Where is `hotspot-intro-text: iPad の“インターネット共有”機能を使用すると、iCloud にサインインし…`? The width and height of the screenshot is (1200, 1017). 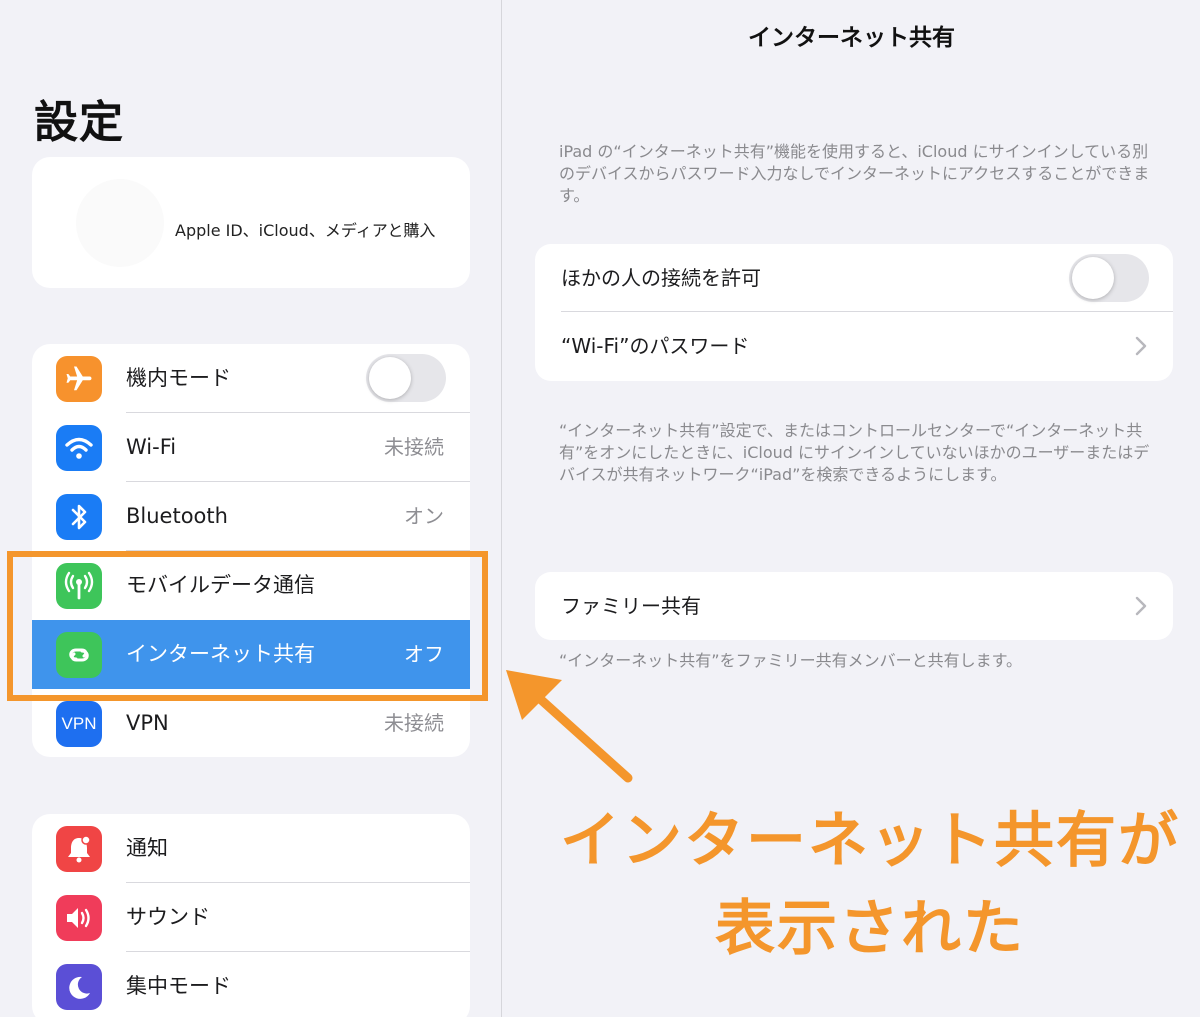 hotspot-intro-text: iPad の“インターネット共有”機能を使用すると、iCloud にサインインし… is located at coordinates (854, 173).